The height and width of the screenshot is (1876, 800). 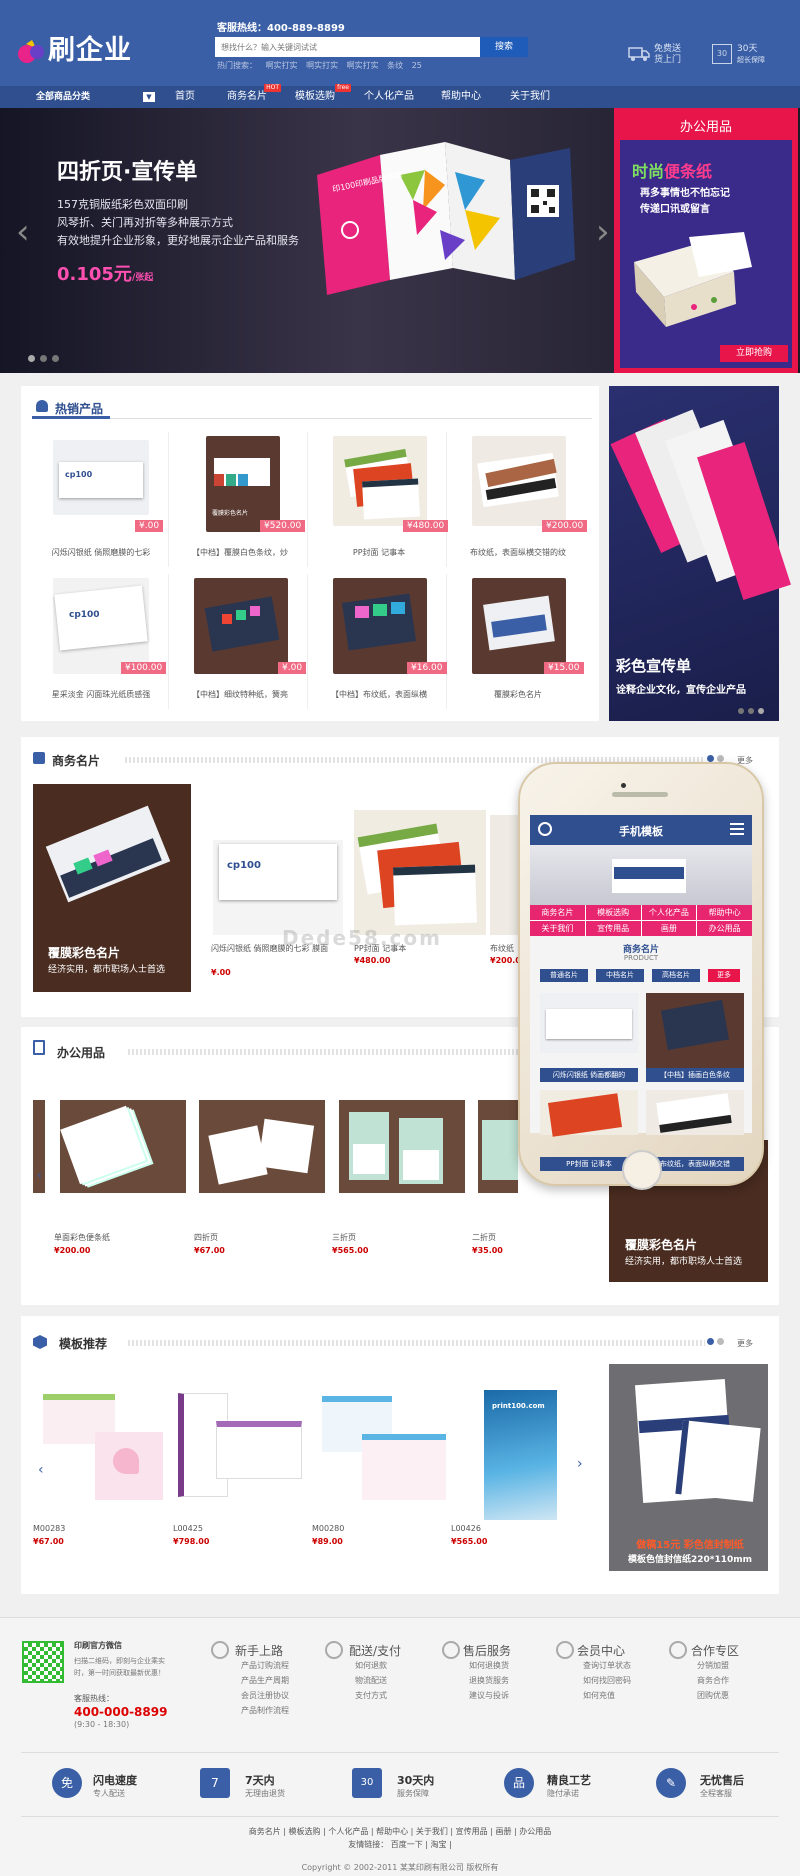 What do you see at coordinates (520, 1455) in the screenshot?
I see `template-image: print100.com` at bounding box center [520, 1455].